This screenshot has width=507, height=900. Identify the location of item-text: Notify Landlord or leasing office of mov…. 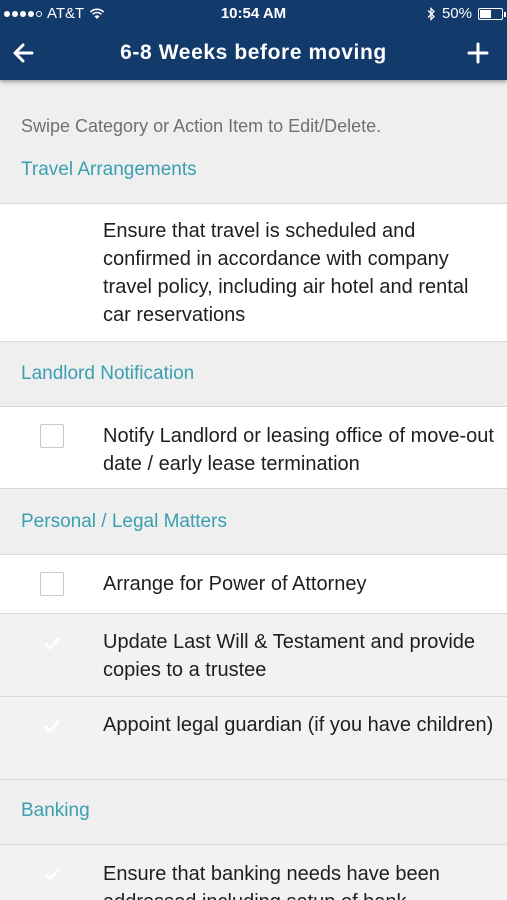
(298, 450).